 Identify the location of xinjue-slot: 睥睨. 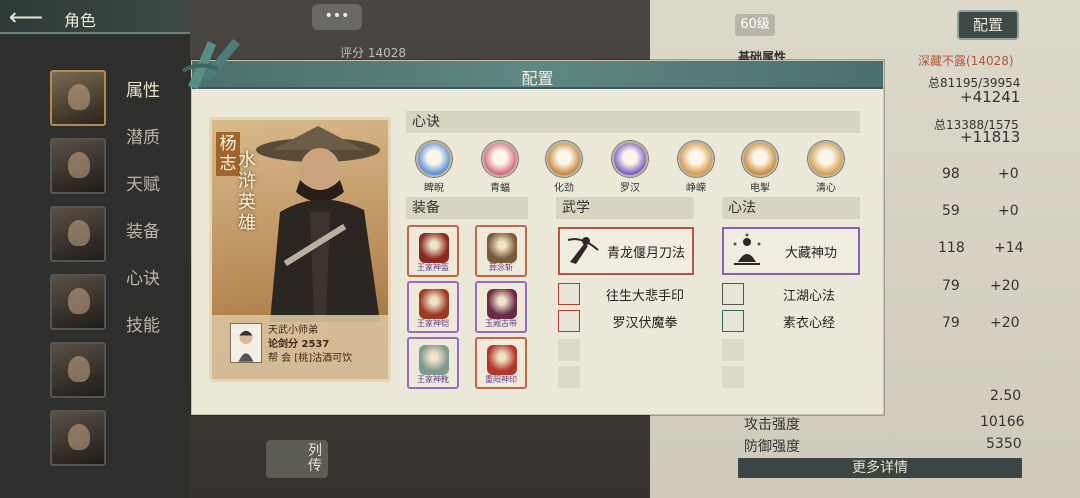
(434, 167).